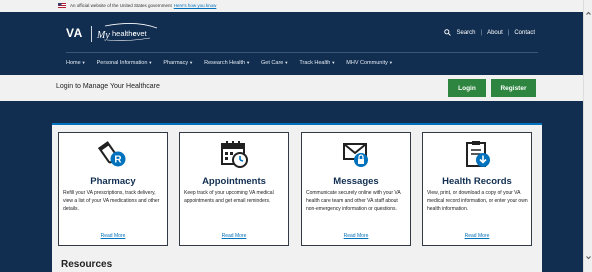 The image size is (592, 272). What do you see at coordinates (355, 155) in the screenshot?
I see `envelope-lock-icon` at bounding box center [355, 155].